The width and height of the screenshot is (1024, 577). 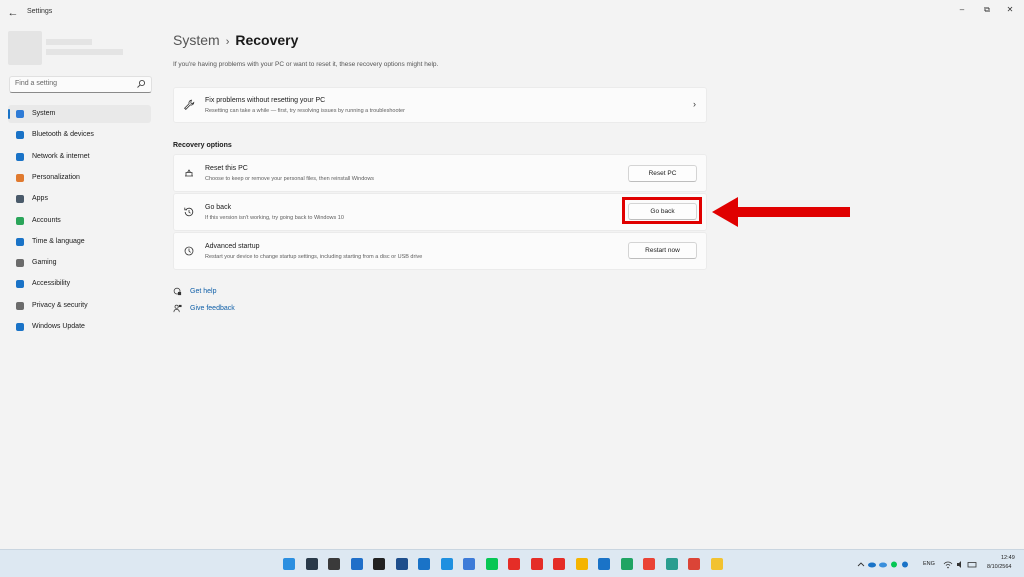 What do you see at coordinates (44, 263) in the screenshot?
I see `sidebar-item-label: Gaming` at bounding box center [44, 263].